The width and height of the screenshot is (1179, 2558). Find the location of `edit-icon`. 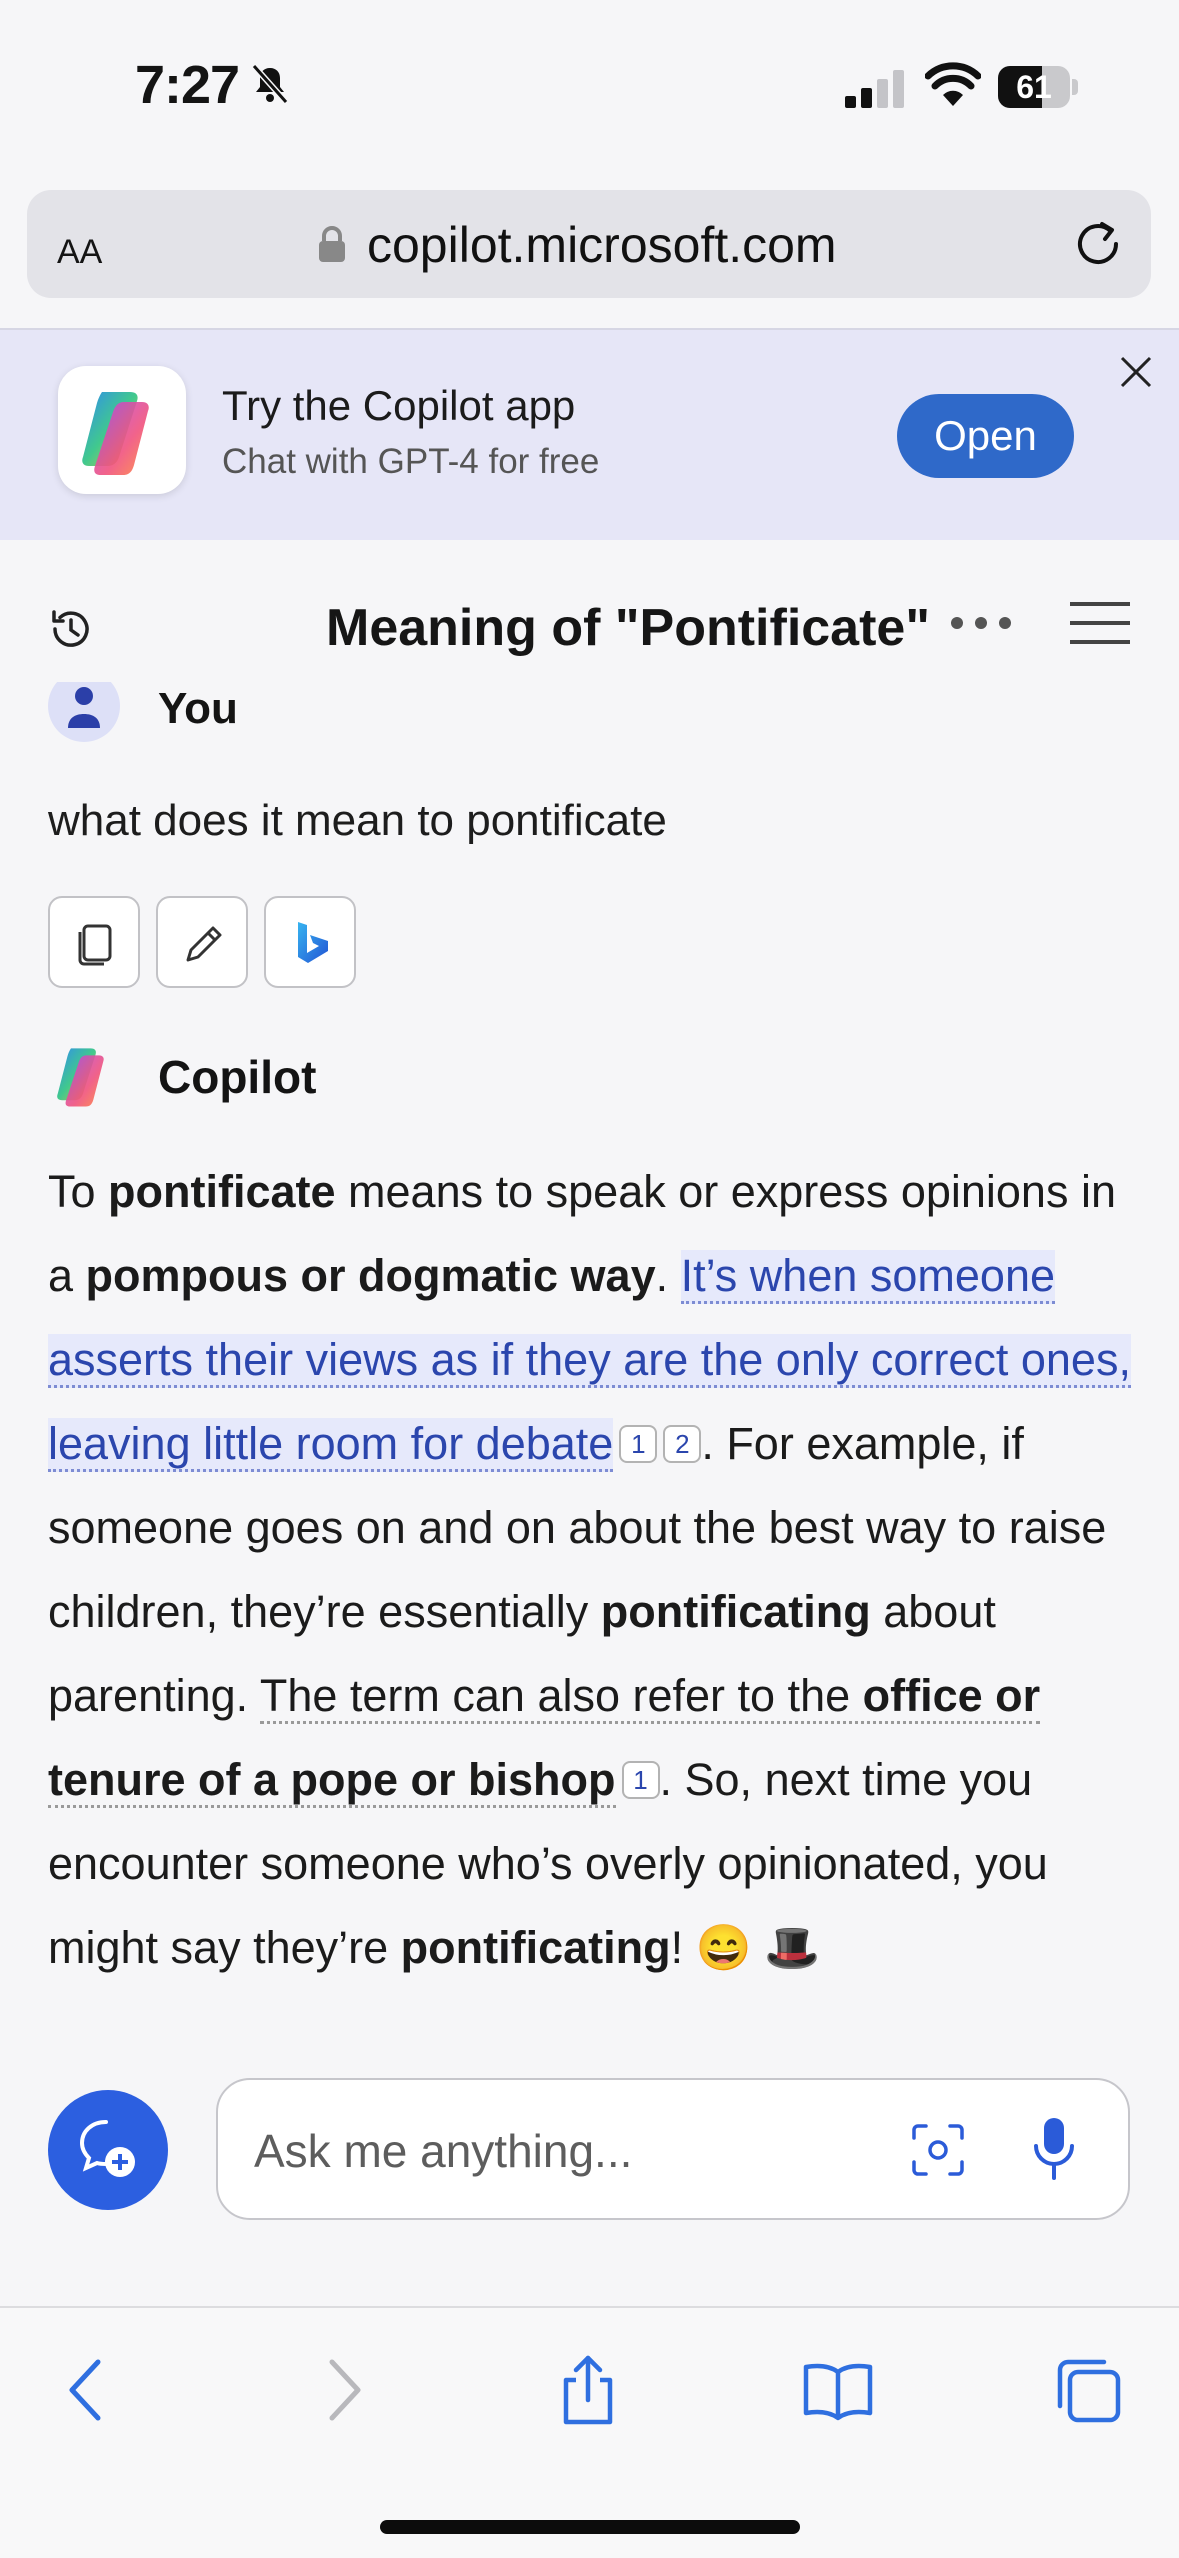

edit-icon is located at coordinates (204, 944).